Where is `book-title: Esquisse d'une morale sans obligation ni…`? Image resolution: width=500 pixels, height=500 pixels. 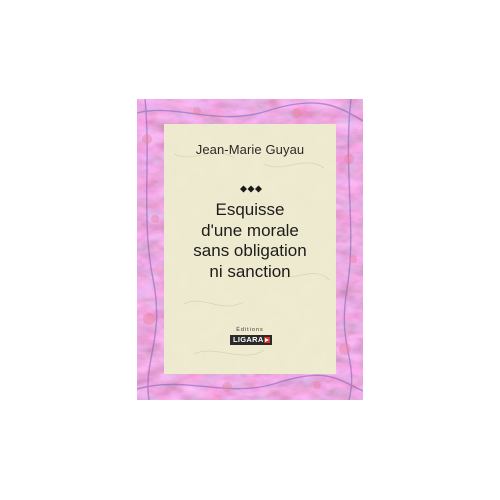 book-title: Esquisse d'une morale sans obligation ni… is located at coordinates (250, 241).